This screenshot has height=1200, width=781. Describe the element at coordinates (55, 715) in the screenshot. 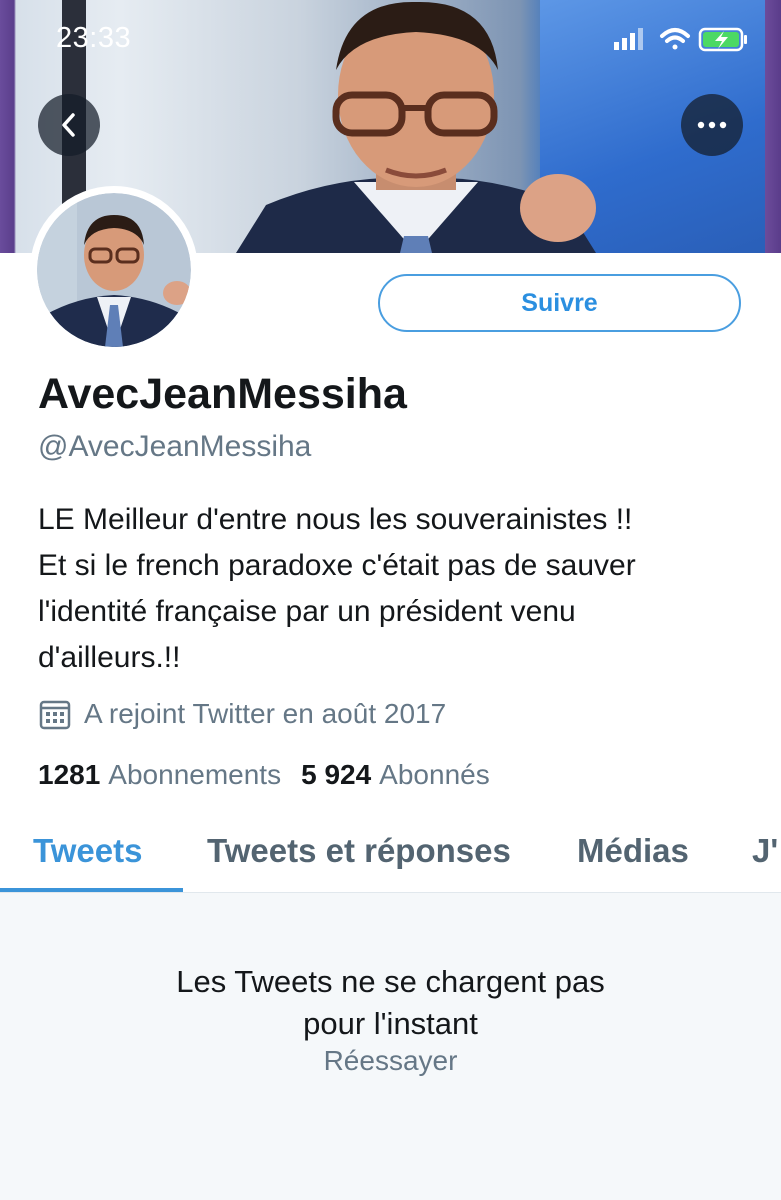

I see `calendar-icon` at that location.